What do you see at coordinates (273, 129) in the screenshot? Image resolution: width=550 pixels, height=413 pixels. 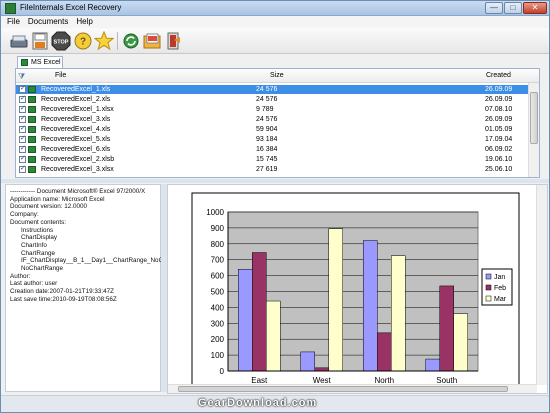 I see `table-row: RecoveredExcel_4.xls 59 904 01.05.09` at bounding box center [273, 129].